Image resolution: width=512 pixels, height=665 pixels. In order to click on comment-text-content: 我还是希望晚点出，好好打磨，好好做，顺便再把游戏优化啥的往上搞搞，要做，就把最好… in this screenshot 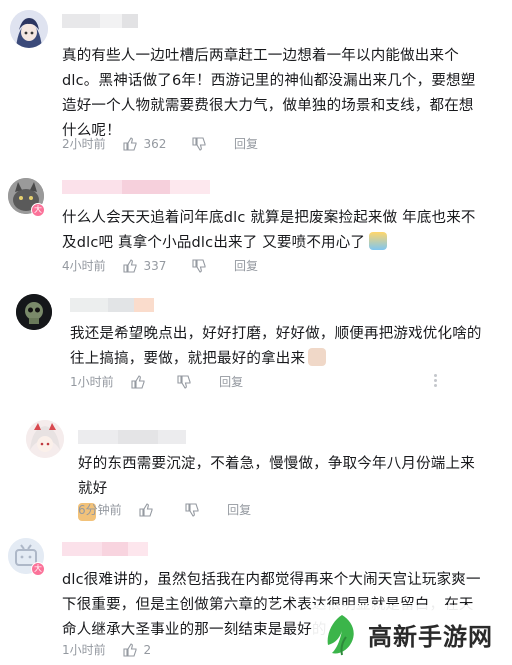, I will do `click(276, 346)`.